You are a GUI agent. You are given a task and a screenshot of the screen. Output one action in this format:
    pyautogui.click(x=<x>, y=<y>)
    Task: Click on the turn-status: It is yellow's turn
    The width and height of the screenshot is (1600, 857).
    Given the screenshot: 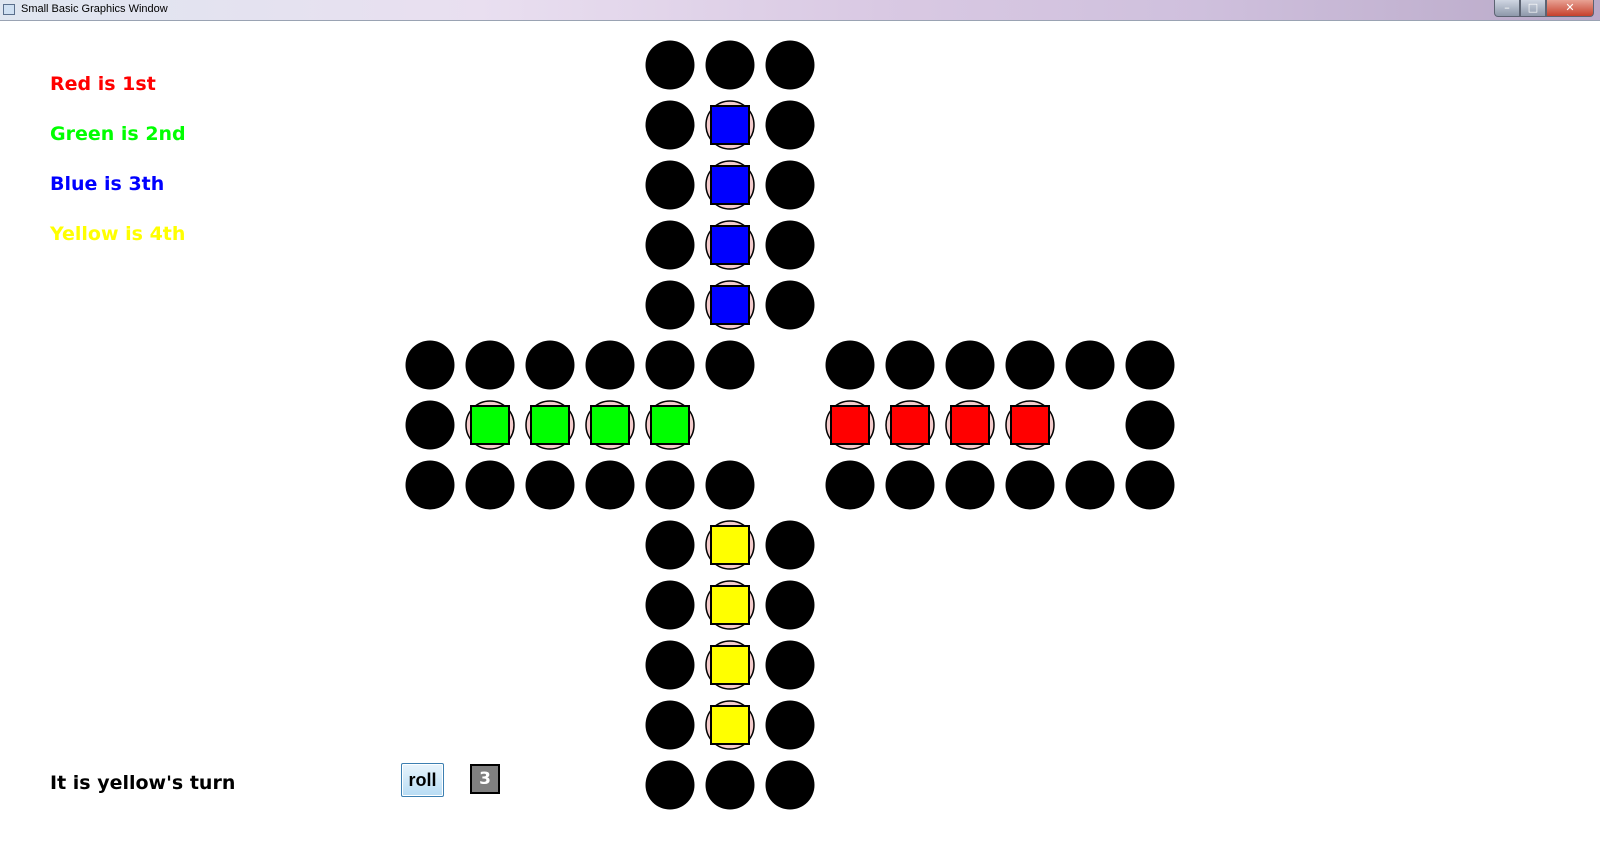 What is the action you would take?
    pyautogui.click(x=143, y=783)
    